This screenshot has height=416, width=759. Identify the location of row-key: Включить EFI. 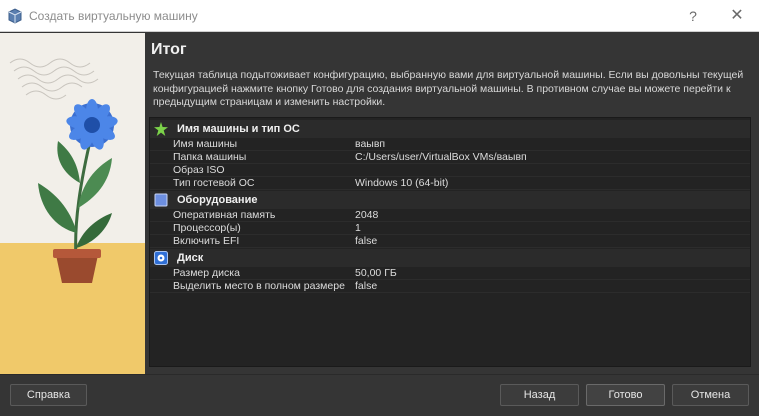
(206, 241).